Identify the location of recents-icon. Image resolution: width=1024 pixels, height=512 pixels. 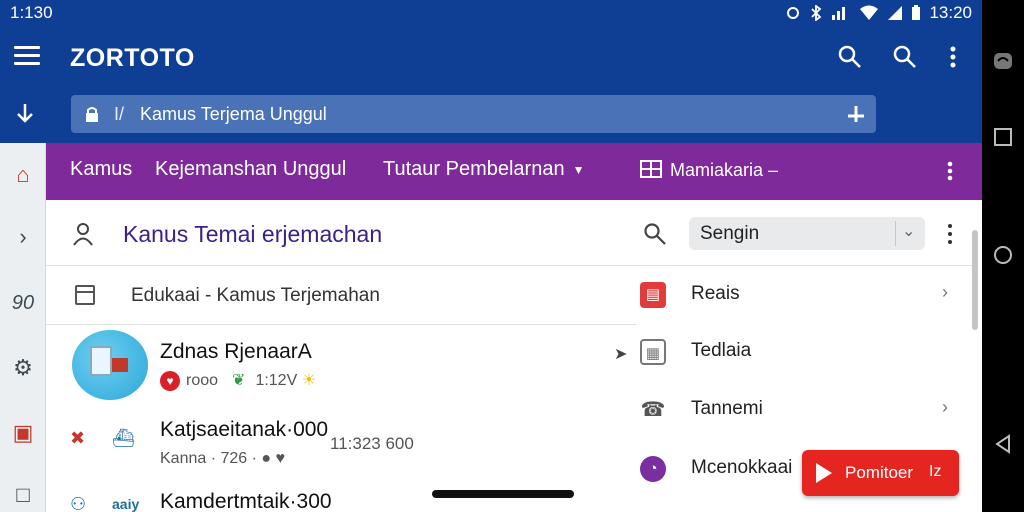
(1003, 137).